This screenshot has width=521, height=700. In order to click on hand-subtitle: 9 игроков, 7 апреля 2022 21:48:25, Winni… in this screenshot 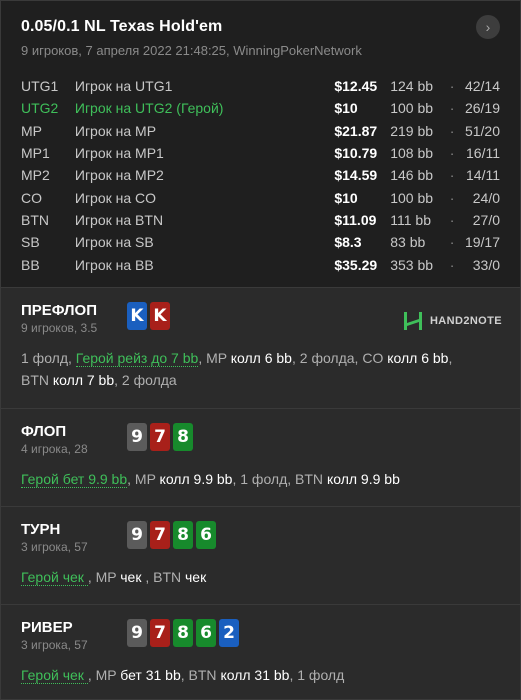, I will do `click(191, 50)`.